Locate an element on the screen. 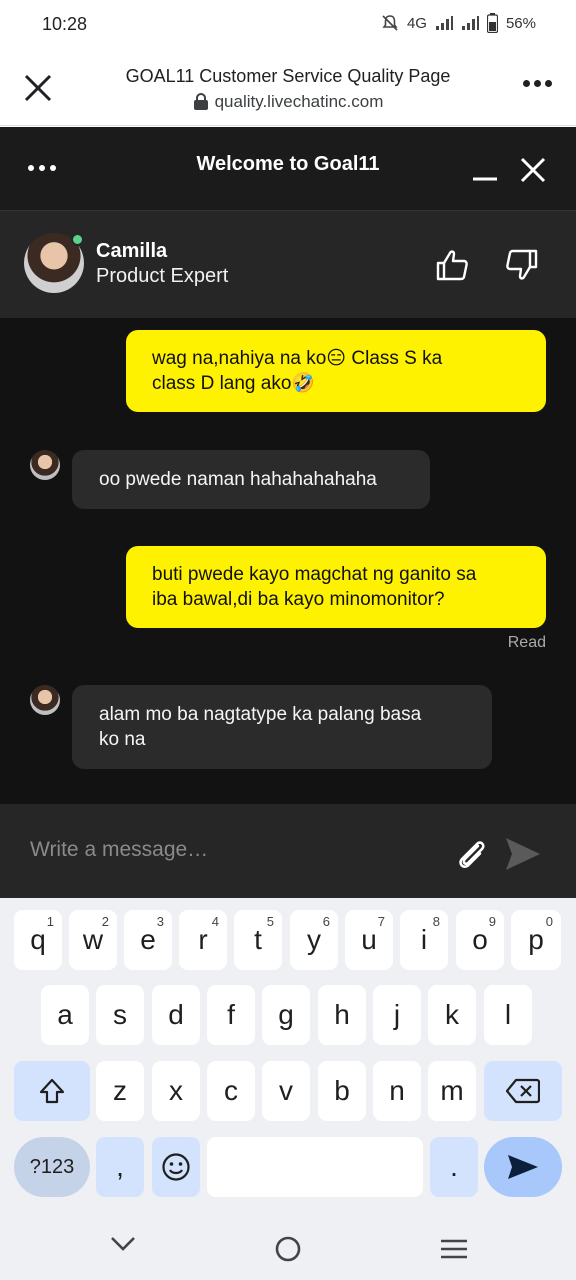  key-u: u7 is located at coordinates (369, 940).